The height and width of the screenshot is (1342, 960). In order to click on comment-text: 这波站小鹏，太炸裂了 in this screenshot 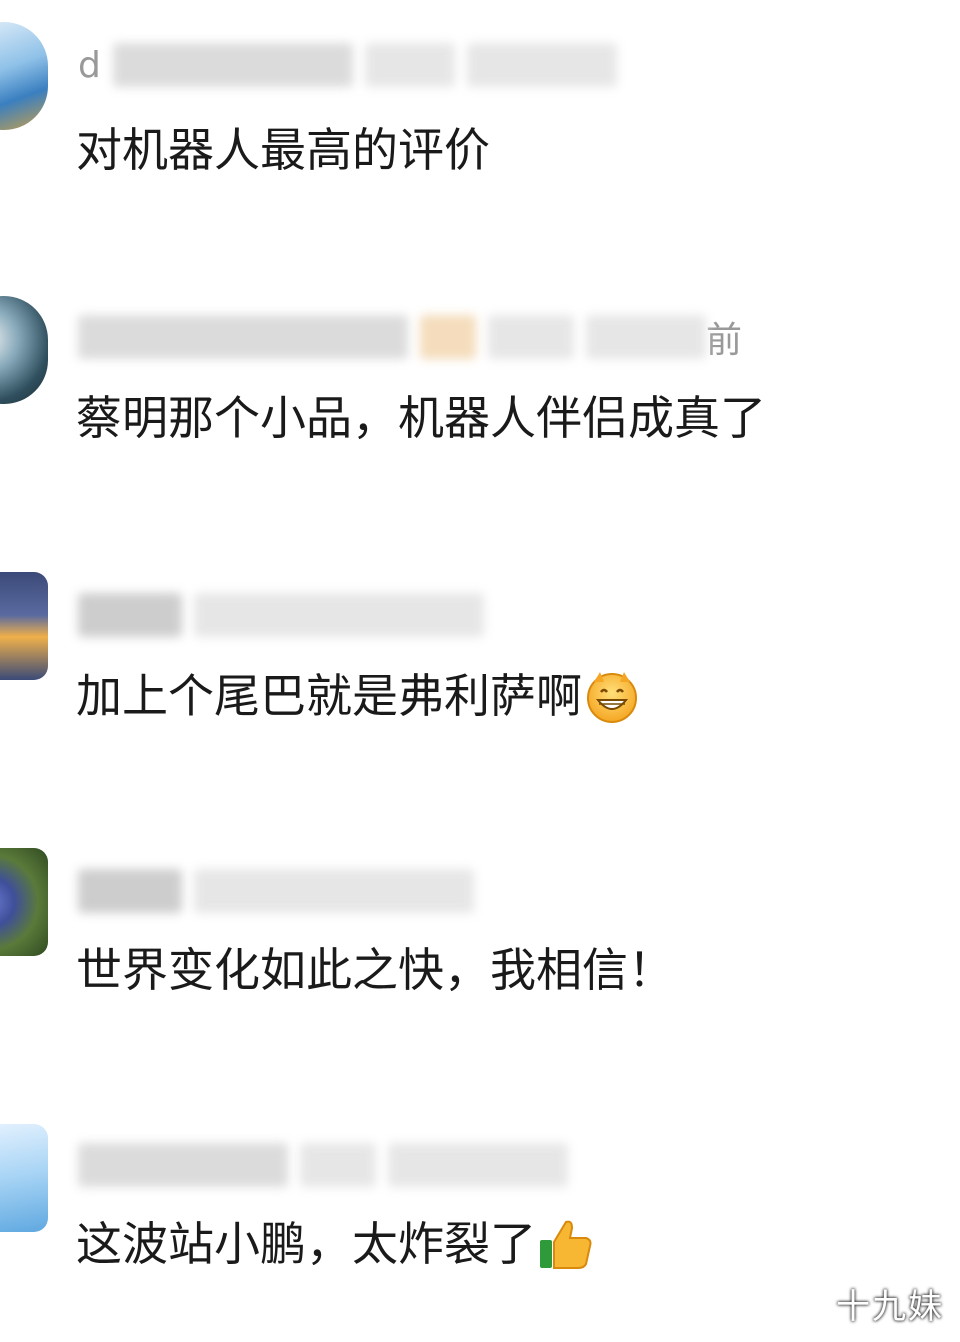, I will do `click(335, 1244)`.